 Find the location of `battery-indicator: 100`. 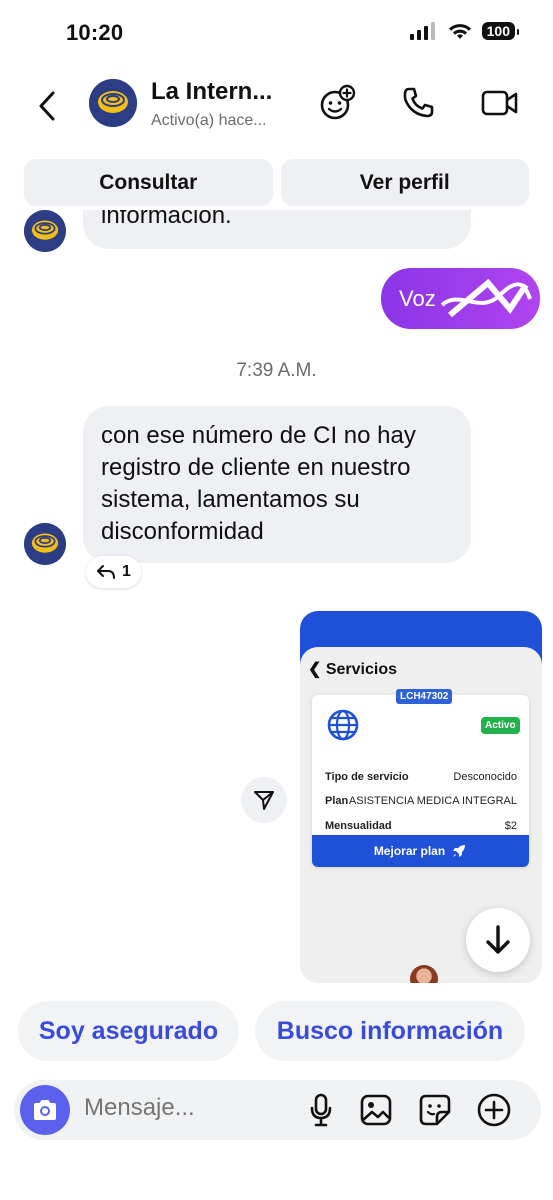

battery-indicator: 100 is located at coordinates (500, 31).